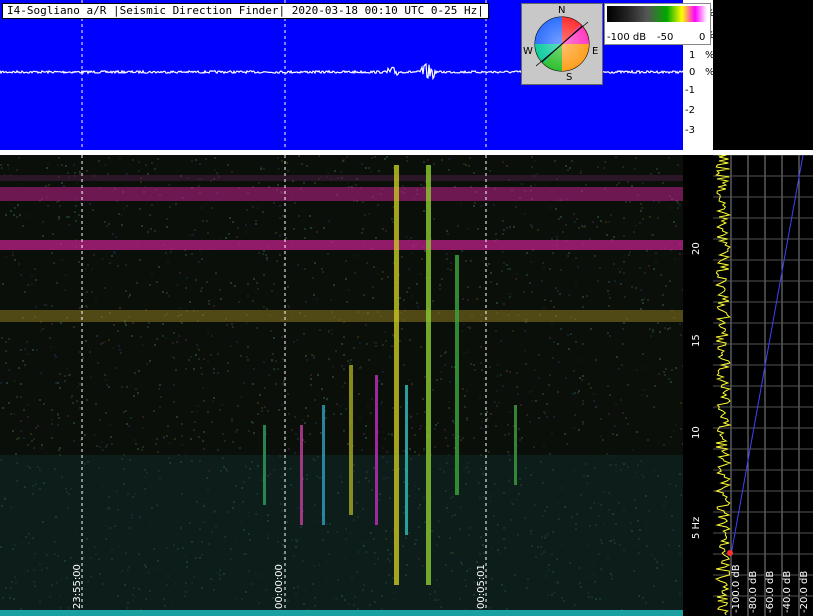  I want to click on compass-south: S, so click(569, 77).